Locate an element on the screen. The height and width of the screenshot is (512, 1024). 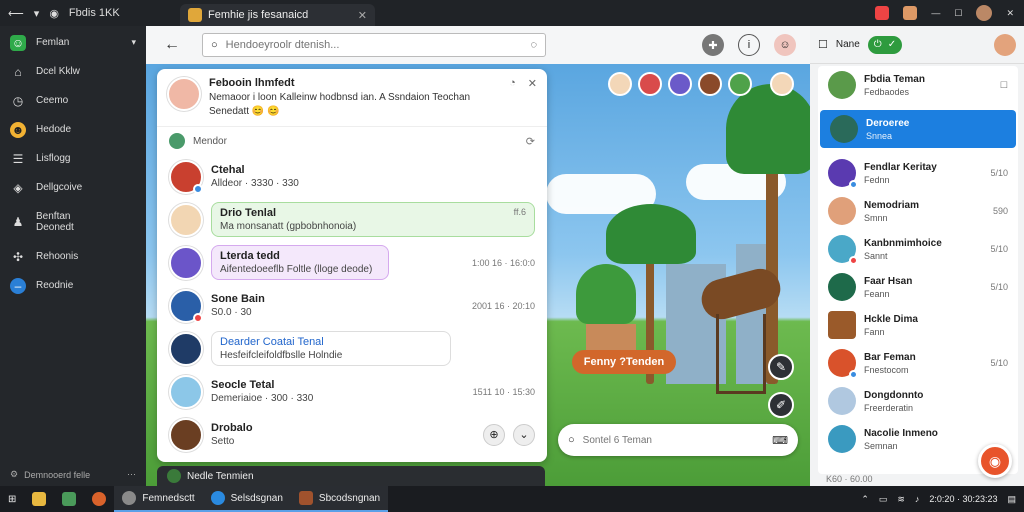
scene-search-bar: ○ ⌨ is located at coordinates (678, 440).